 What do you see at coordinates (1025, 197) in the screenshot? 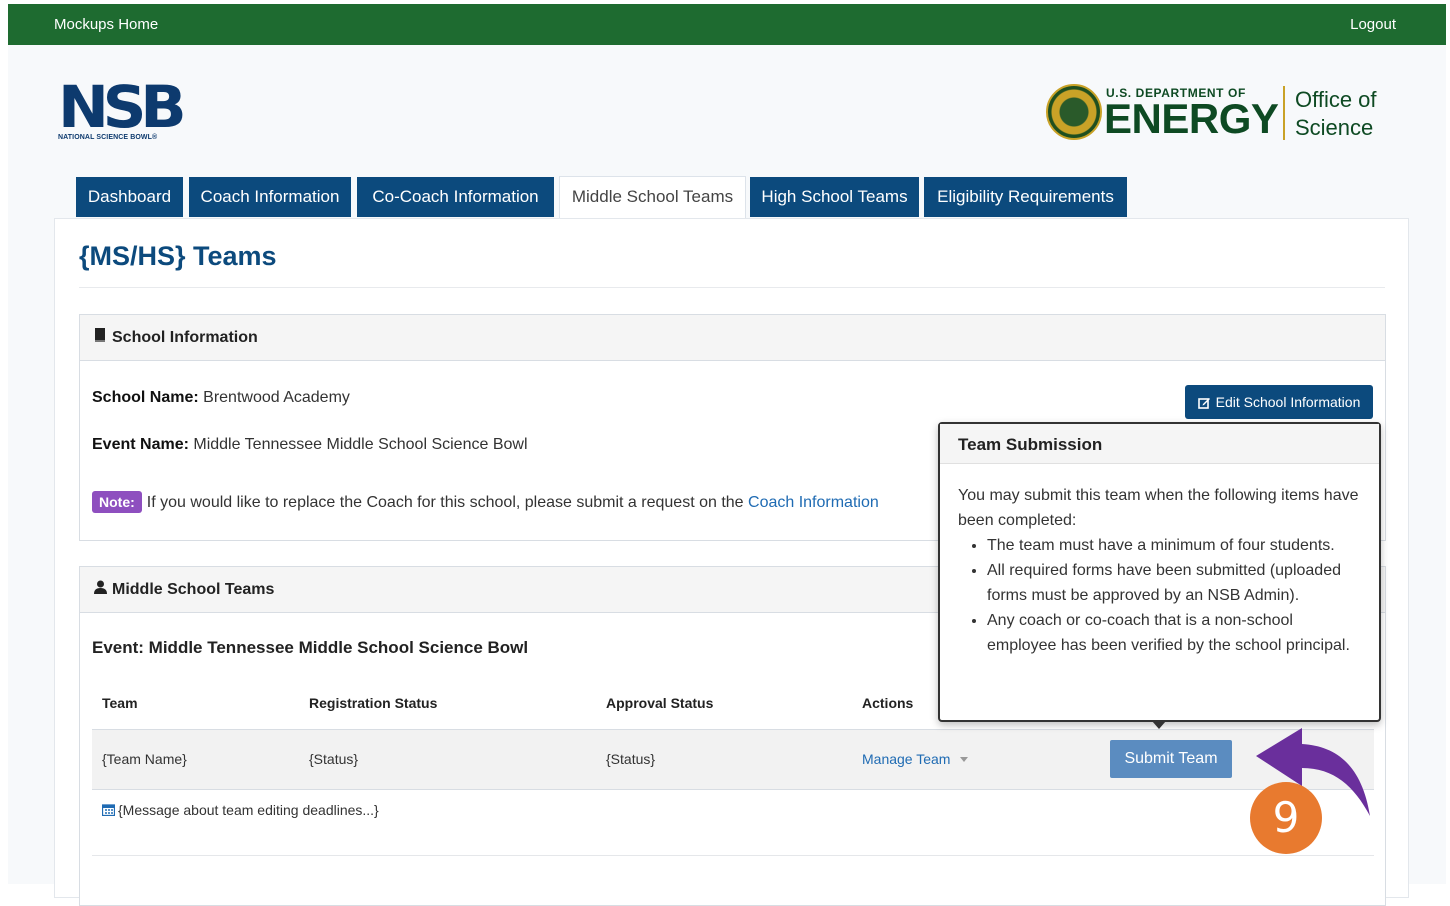
I see `tab-eligibility-requirements: Eligibility Requirements` at bounding box center [1025, 197].